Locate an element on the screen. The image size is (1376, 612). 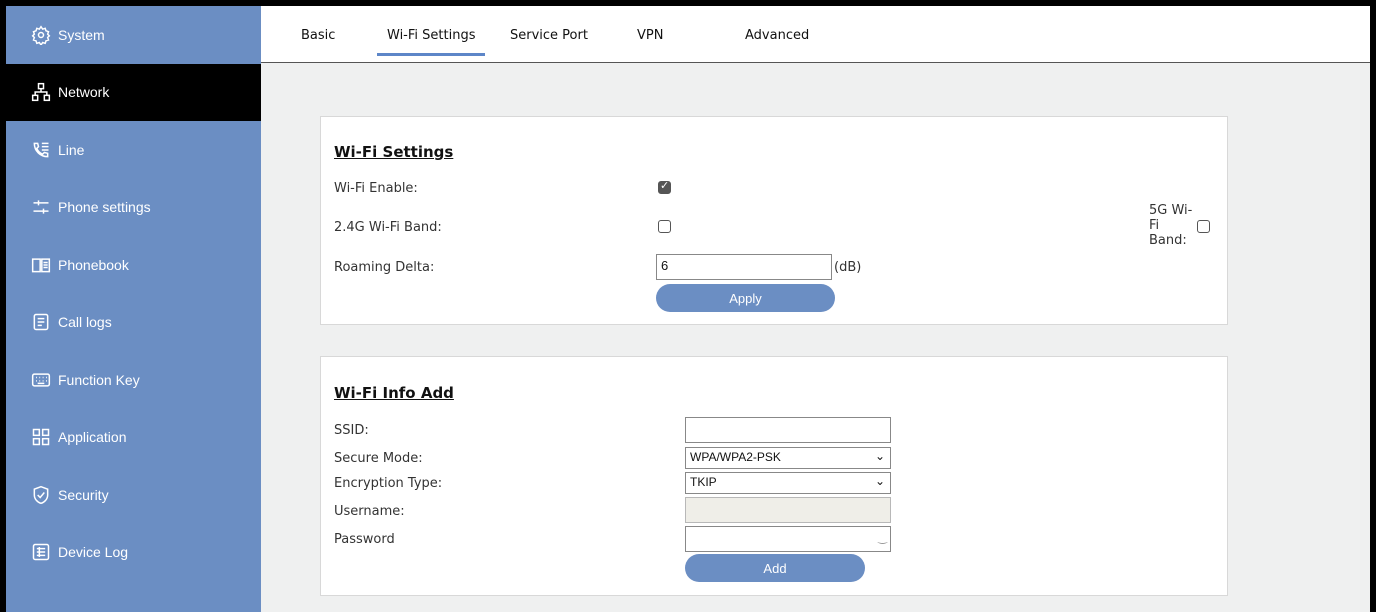
encryption-type-select: TKIP ⌄ is located at coordinates (788, 483).